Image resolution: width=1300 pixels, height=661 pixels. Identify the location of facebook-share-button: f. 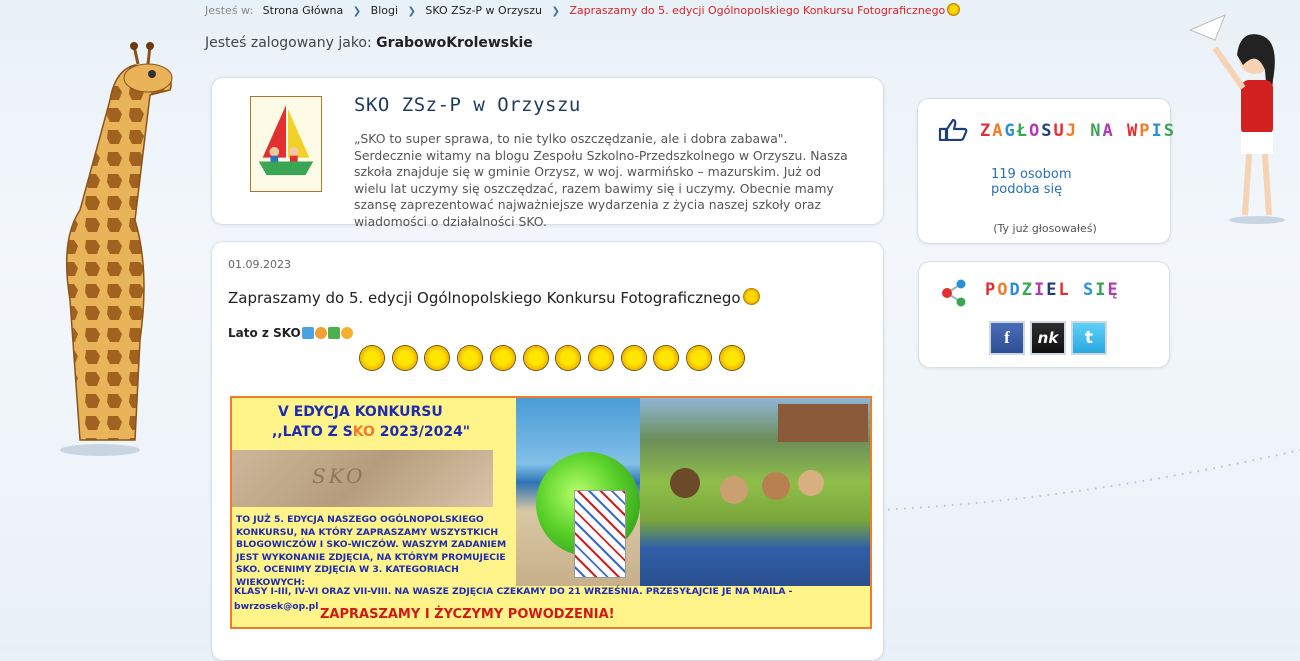
(1007, 338).